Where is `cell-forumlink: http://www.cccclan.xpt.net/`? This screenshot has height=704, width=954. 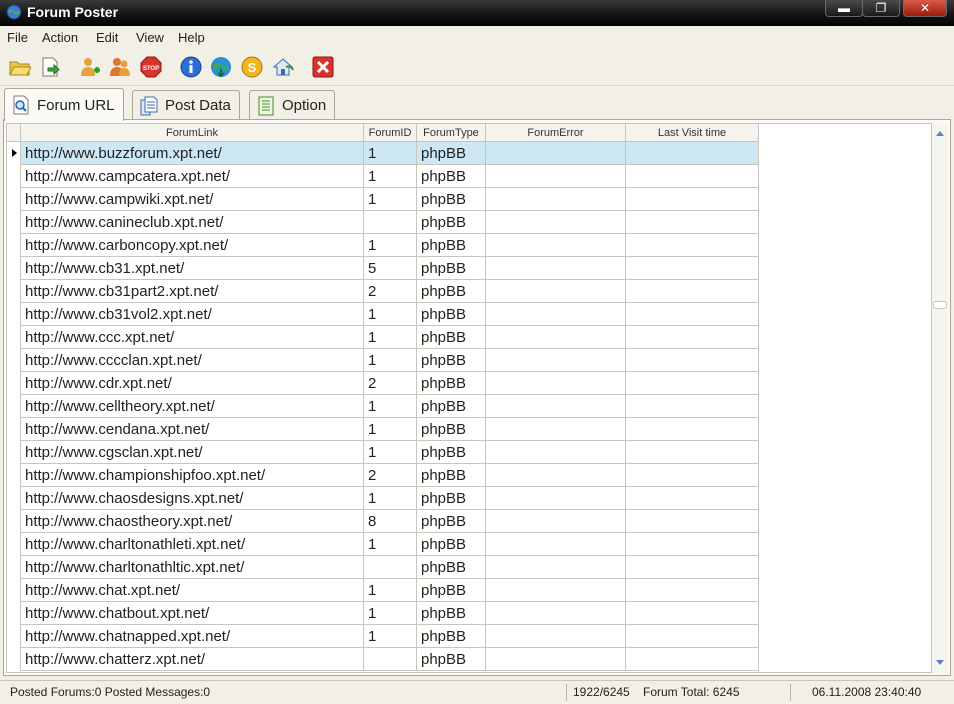
cell-forumlink: http://www.cccclan.xpt.net/ is located at coordinates (192, 360).